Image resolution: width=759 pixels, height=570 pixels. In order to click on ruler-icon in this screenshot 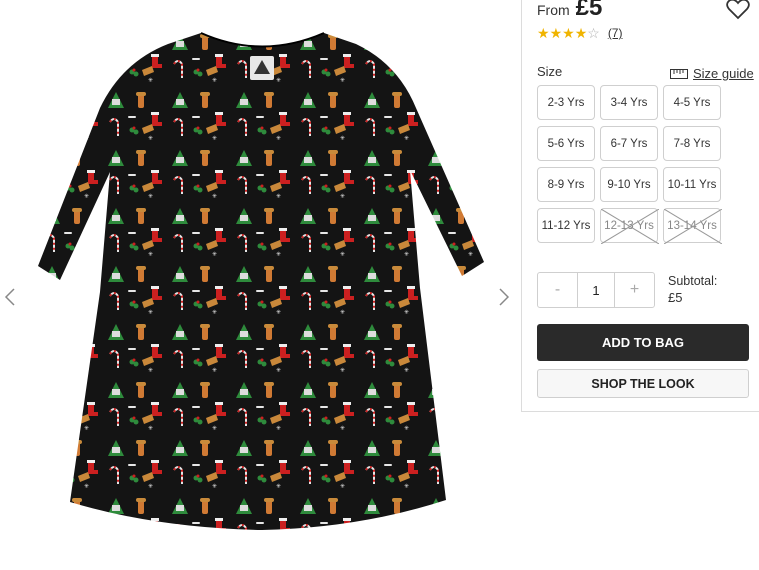, I will do `click(679, 73)`.